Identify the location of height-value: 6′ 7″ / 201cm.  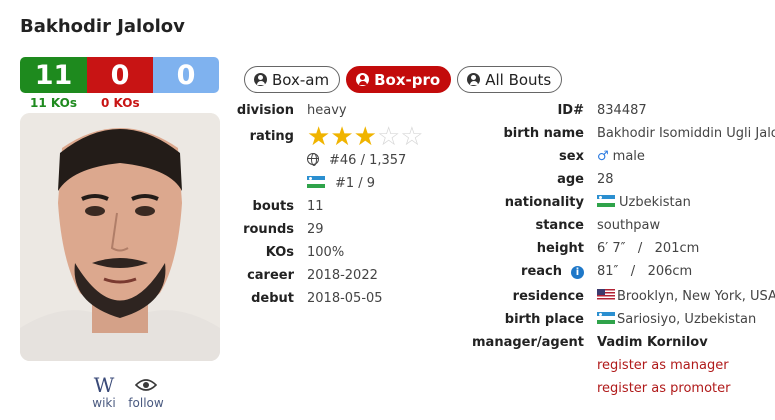
(648, 248).